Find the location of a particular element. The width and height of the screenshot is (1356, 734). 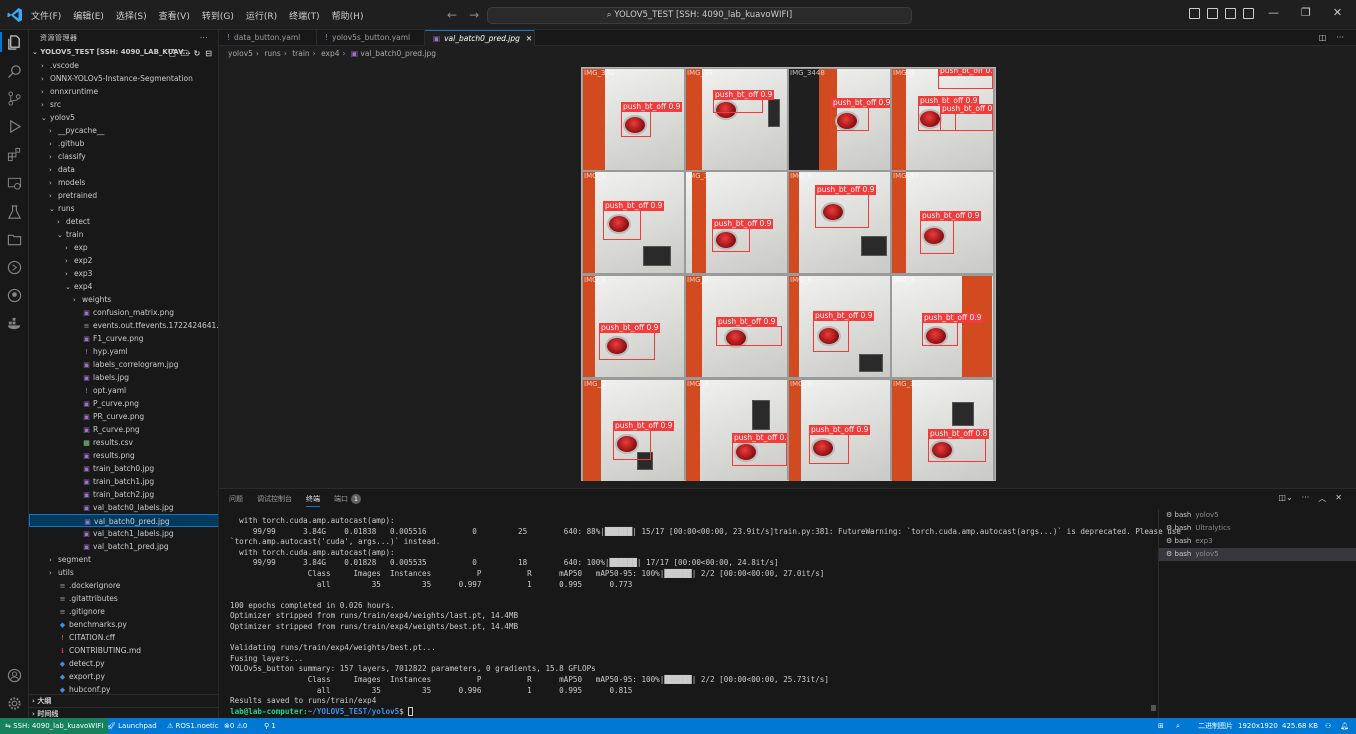

maximize-panel-icon: ︿ is located at coordinates (1322, 498).